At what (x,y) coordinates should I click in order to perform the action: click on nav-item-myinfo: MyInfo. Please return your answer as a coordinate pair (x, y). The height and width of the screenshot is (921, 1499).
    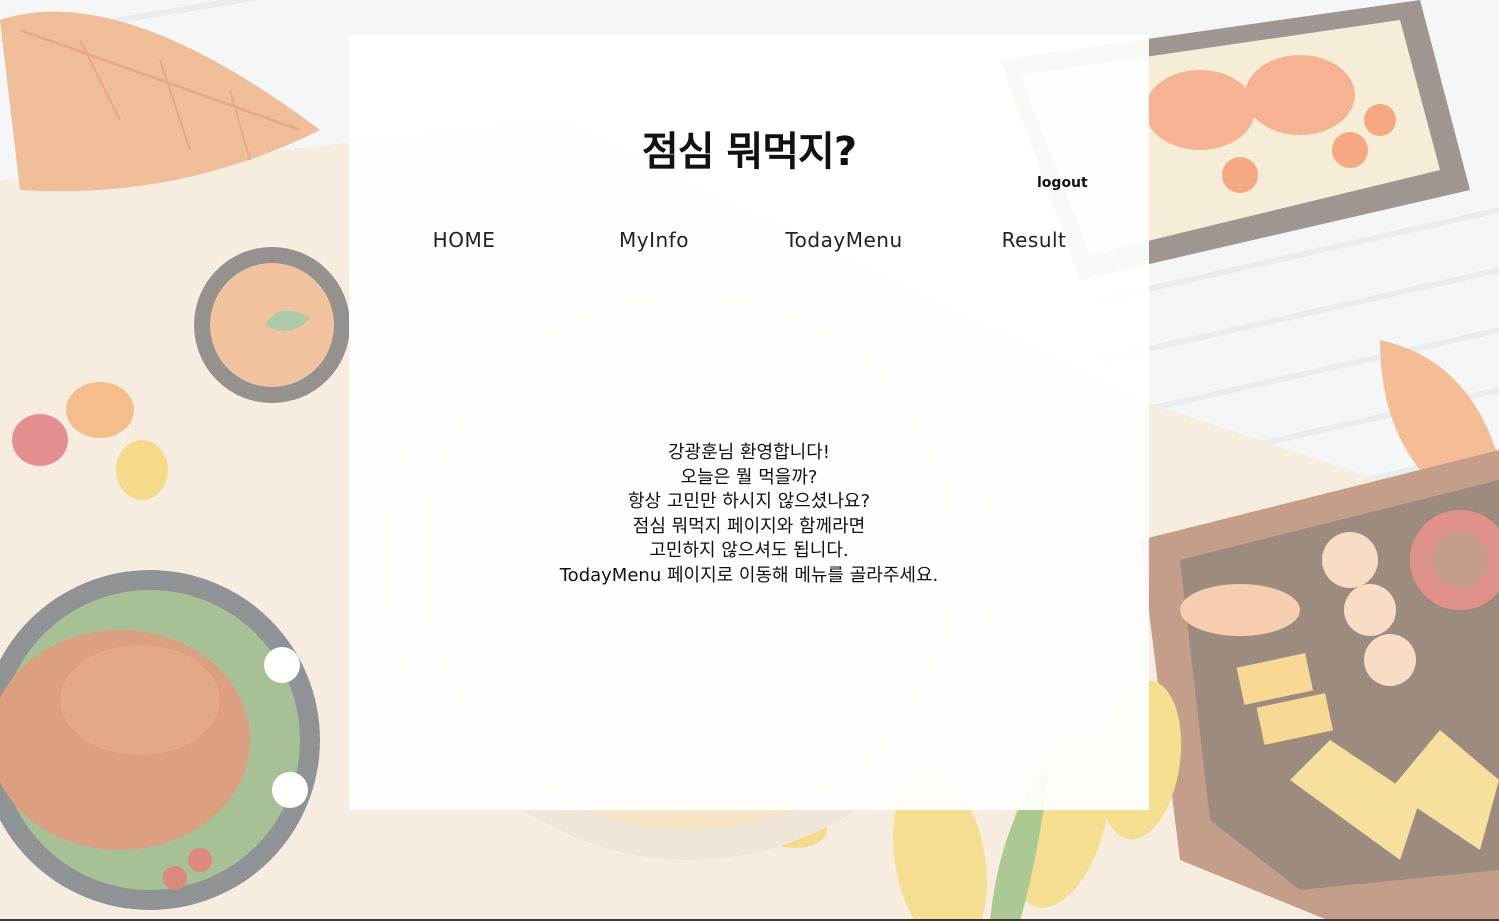
    Looking at the image, I should click on (654, 241).